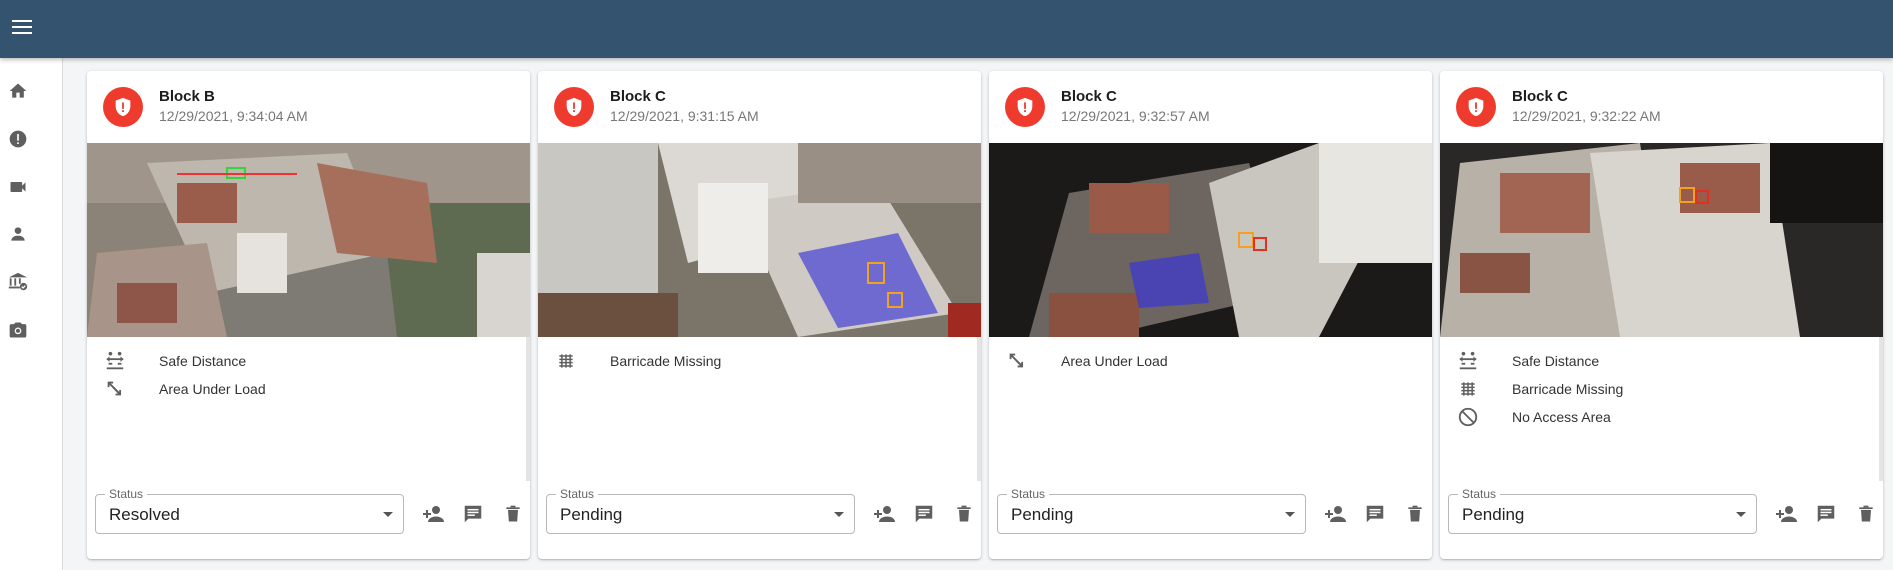  I want to click on violation-list: Area Under Load, so click(1210, 409).